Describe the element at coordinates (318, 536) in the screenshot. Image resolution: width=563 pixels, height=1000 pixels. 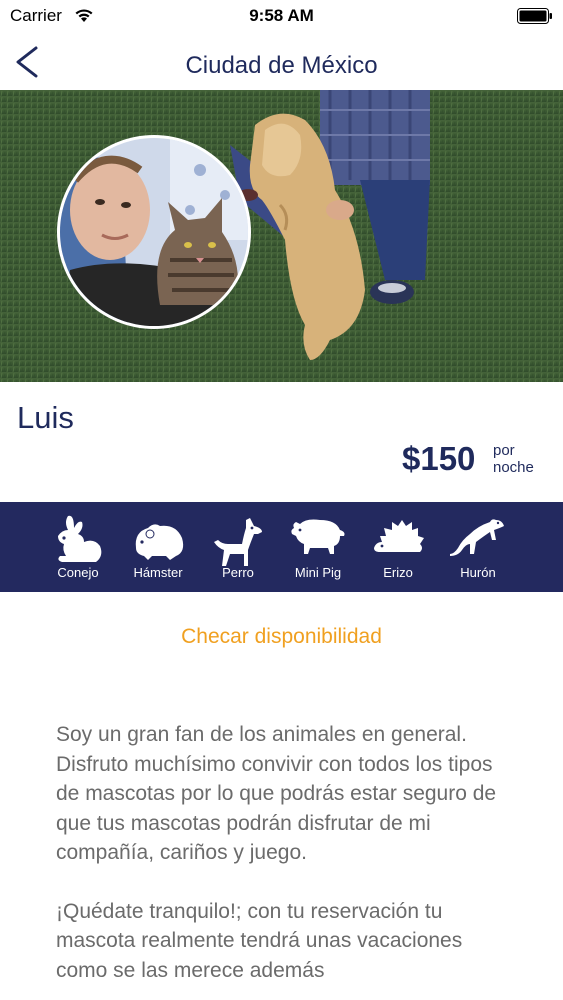
I see `pig-icon` at that location.